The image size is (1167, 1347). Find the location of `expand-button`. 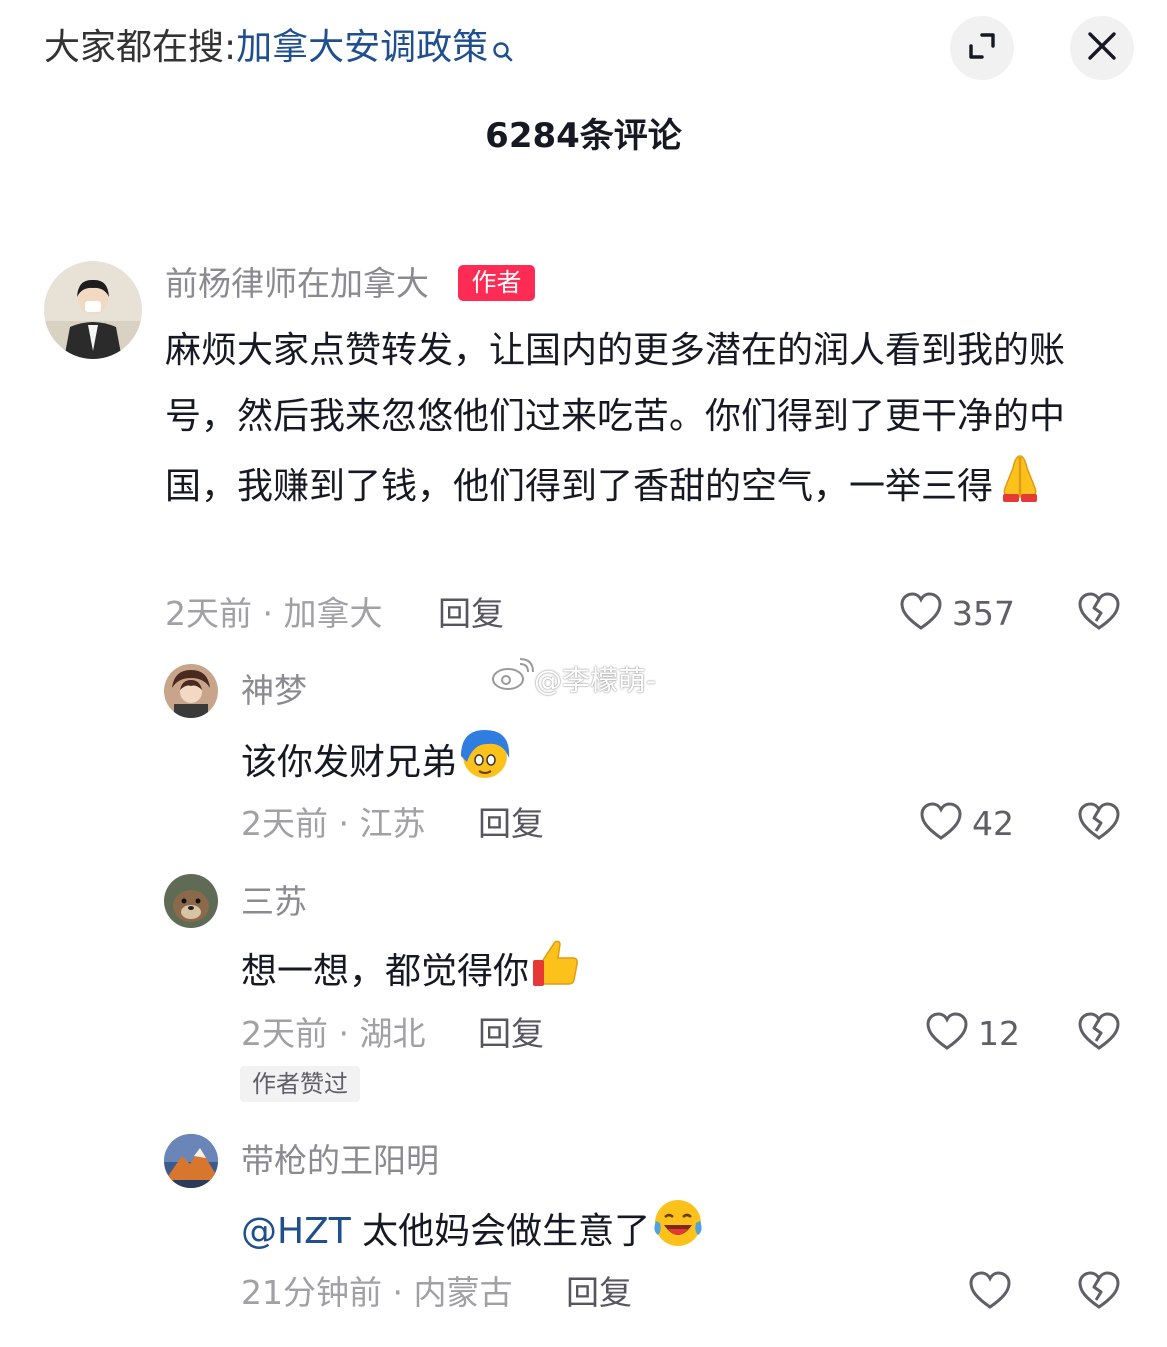

expand-button is located at coordinates (982, 48).